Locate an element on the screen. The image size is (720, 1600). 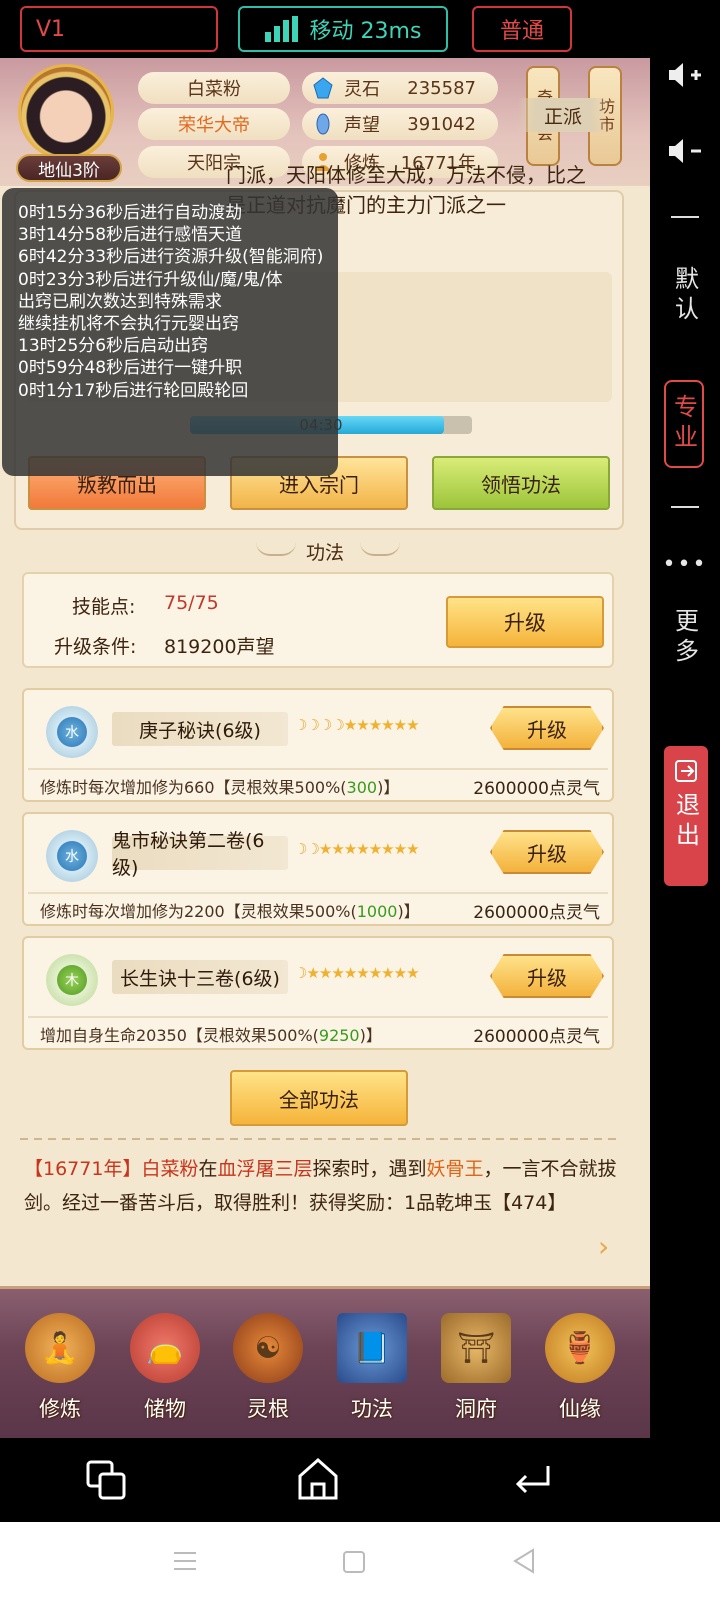
skill-desc-number: 9250 is located at coordinates (339, 1035).